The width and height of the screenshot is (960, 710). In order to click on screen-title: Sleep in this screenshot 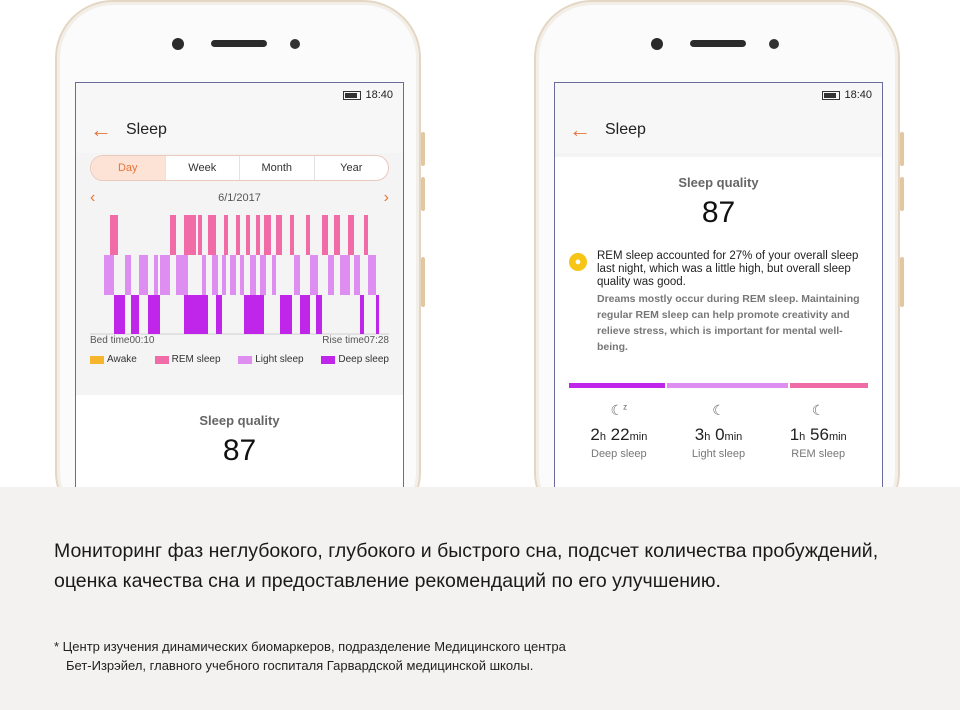, I will do `click(625, 129)`.